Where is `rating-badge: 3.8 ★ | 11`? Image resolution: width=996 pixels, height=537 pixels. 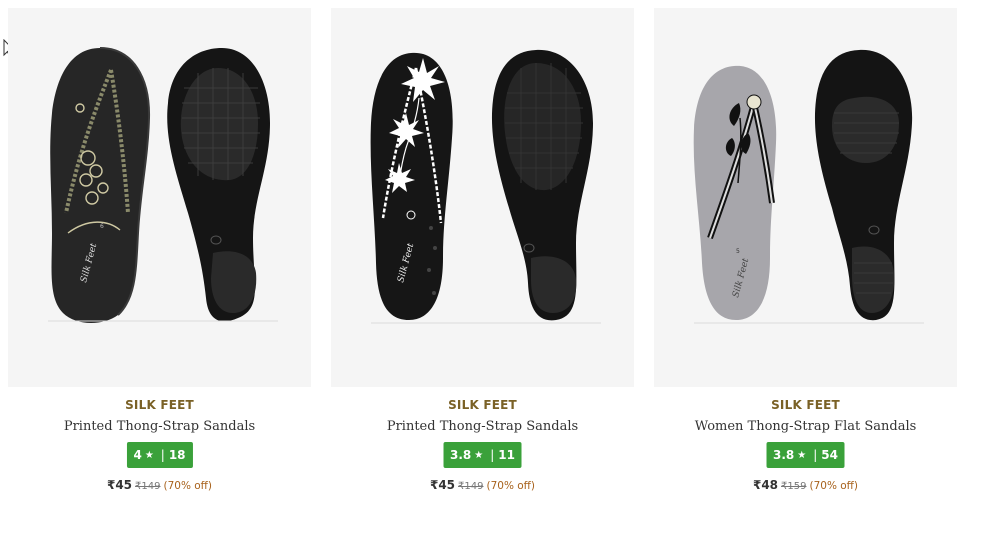 rating-badge: 3.8 ★ | 11 is located at coordinates (482, 455).